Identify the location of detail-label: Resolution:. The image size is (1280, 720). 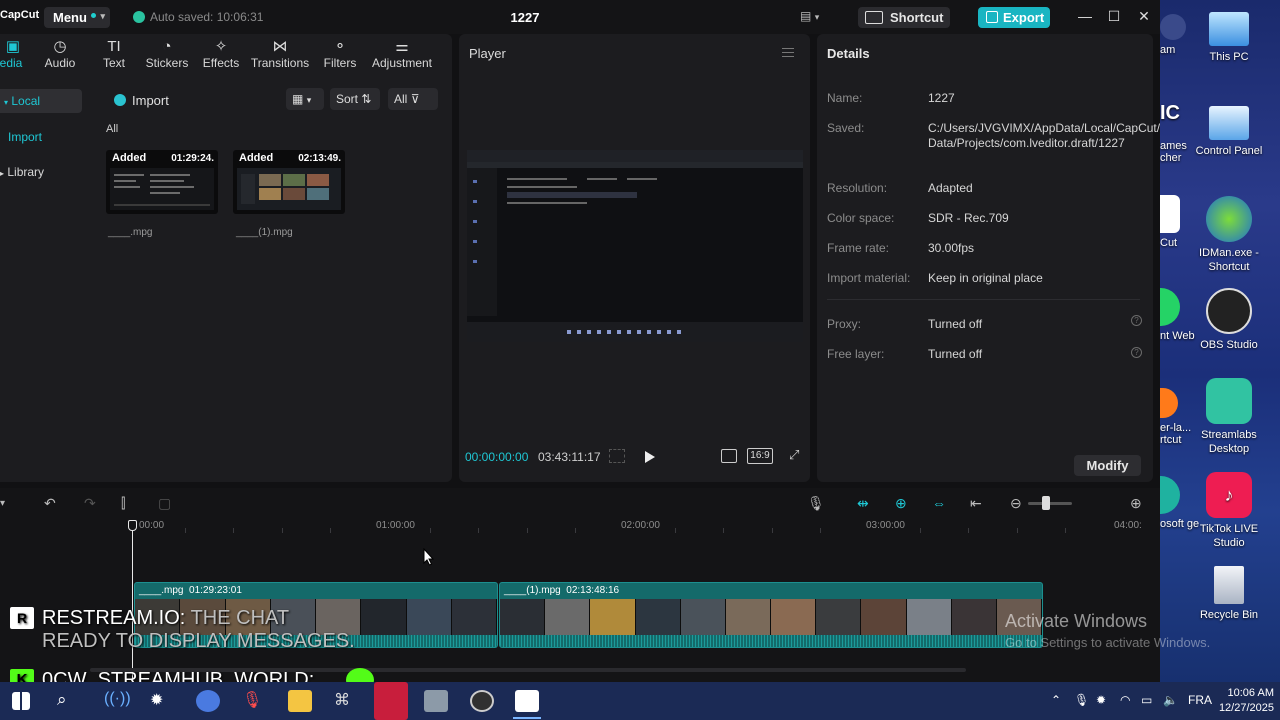
(857, 188).